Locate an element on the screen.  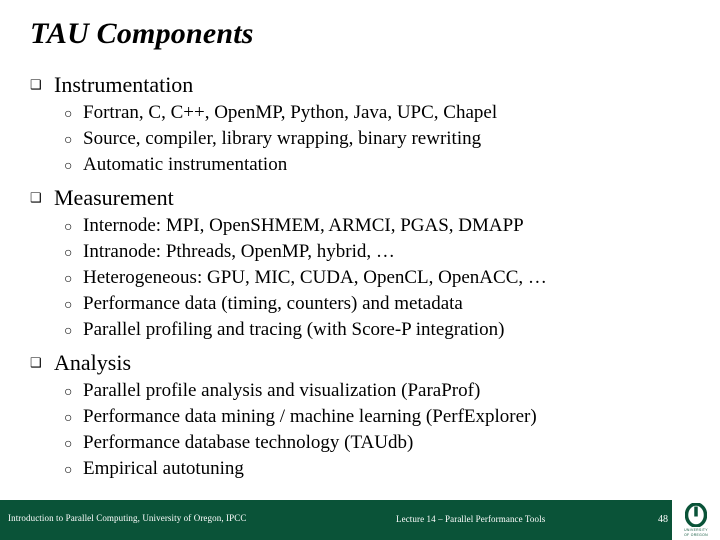
uo-o-icon is located at coordinates (696, 514).